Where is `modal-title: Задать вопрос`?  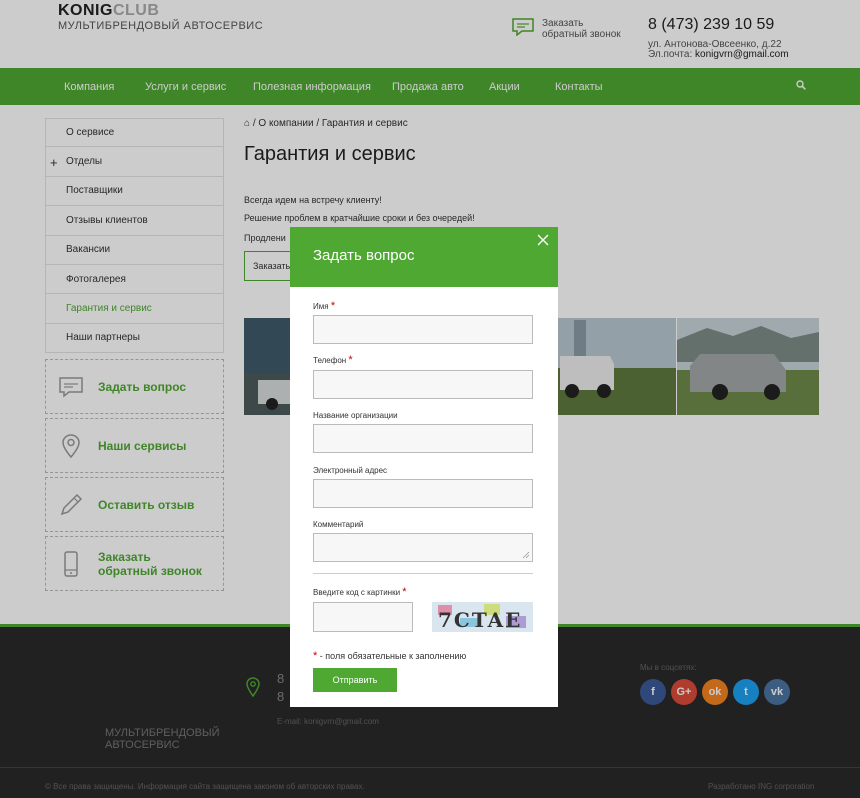 modal-title: Задать вопрос is located at coordinates (364, 255).